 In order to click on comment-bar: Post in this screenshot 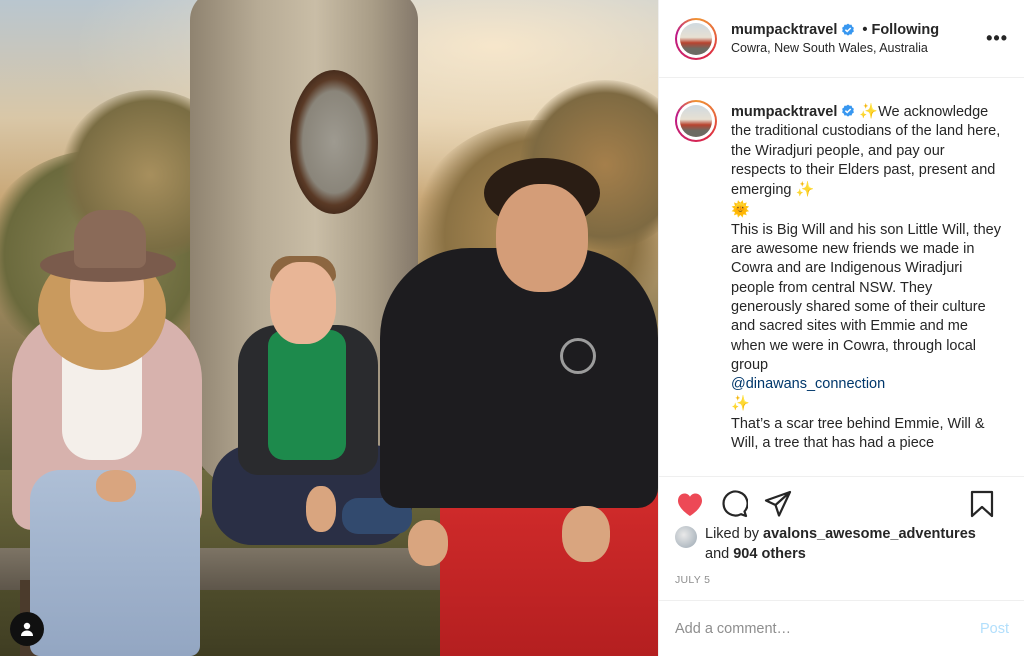, I will do `click(841, 628)`.